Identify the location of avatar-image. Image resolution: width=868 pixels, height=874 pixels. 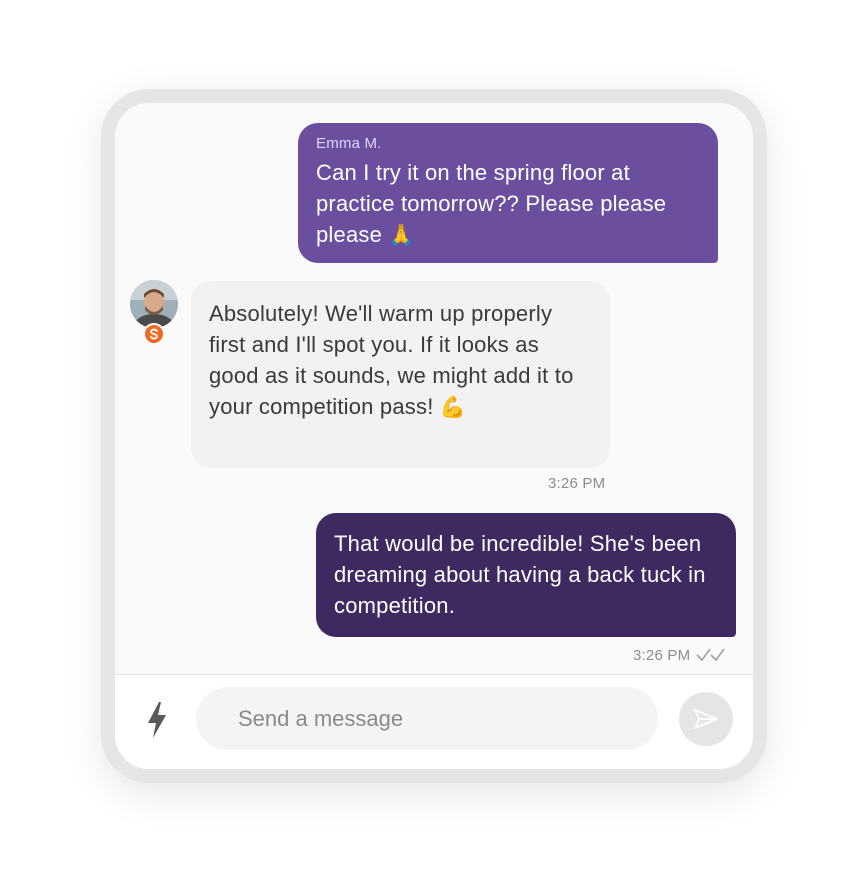
(154, 304).